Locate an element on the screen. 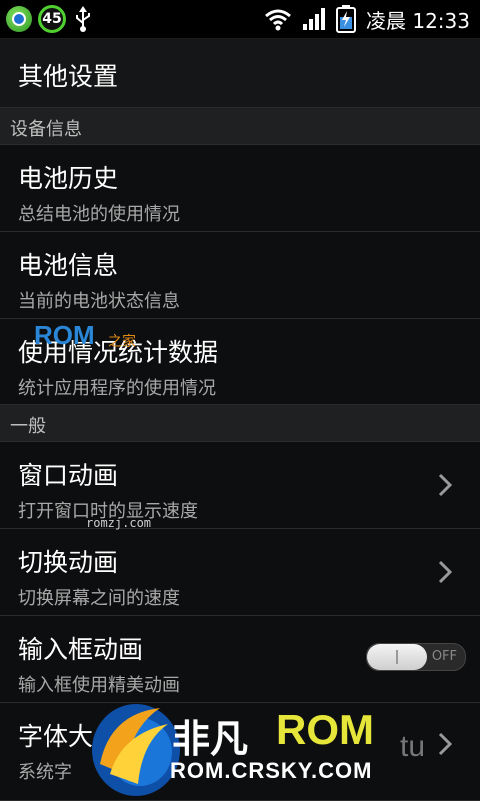 The height and width of the screenshot is (801, 480). settings-item-transition-animation: 切换动画 切换屏幕之间的速度 is located at coordinates (240, 572).